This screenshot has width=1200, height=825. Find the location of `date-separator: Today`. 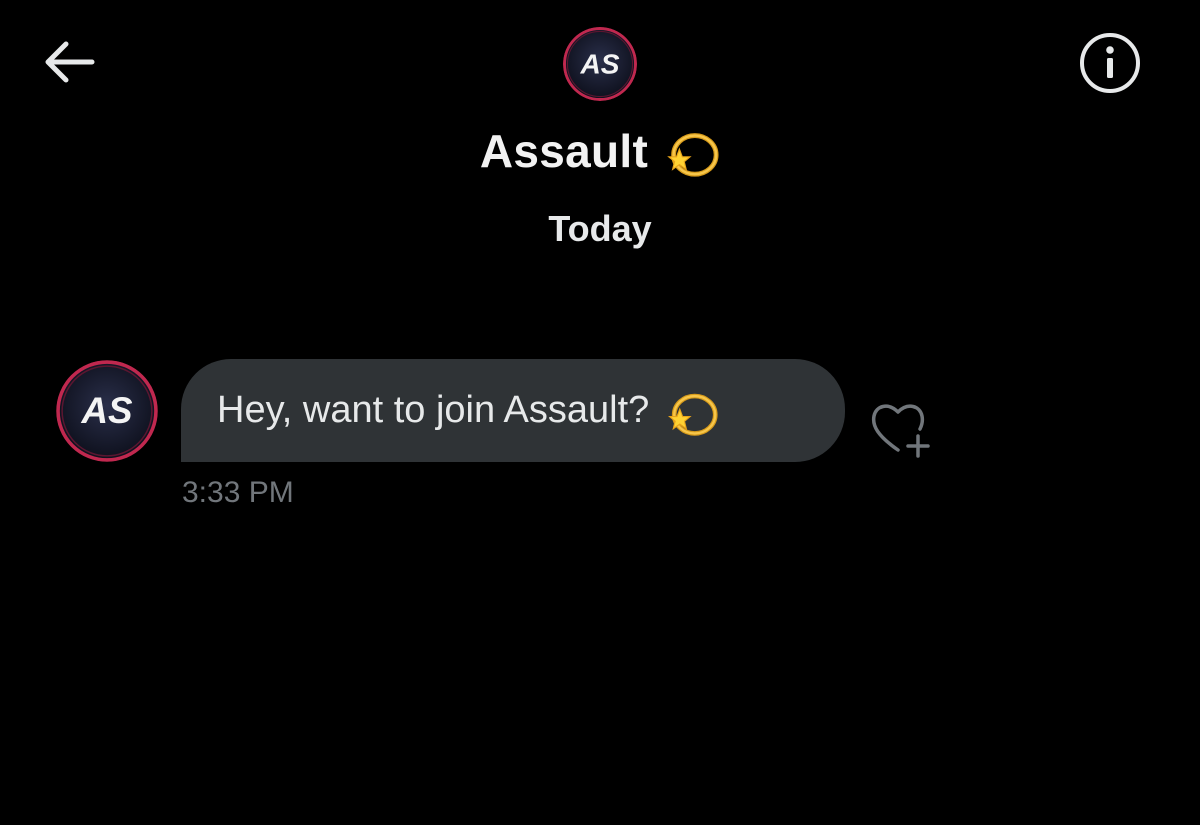

date-separator: Today is located at coordinates (600, 228).